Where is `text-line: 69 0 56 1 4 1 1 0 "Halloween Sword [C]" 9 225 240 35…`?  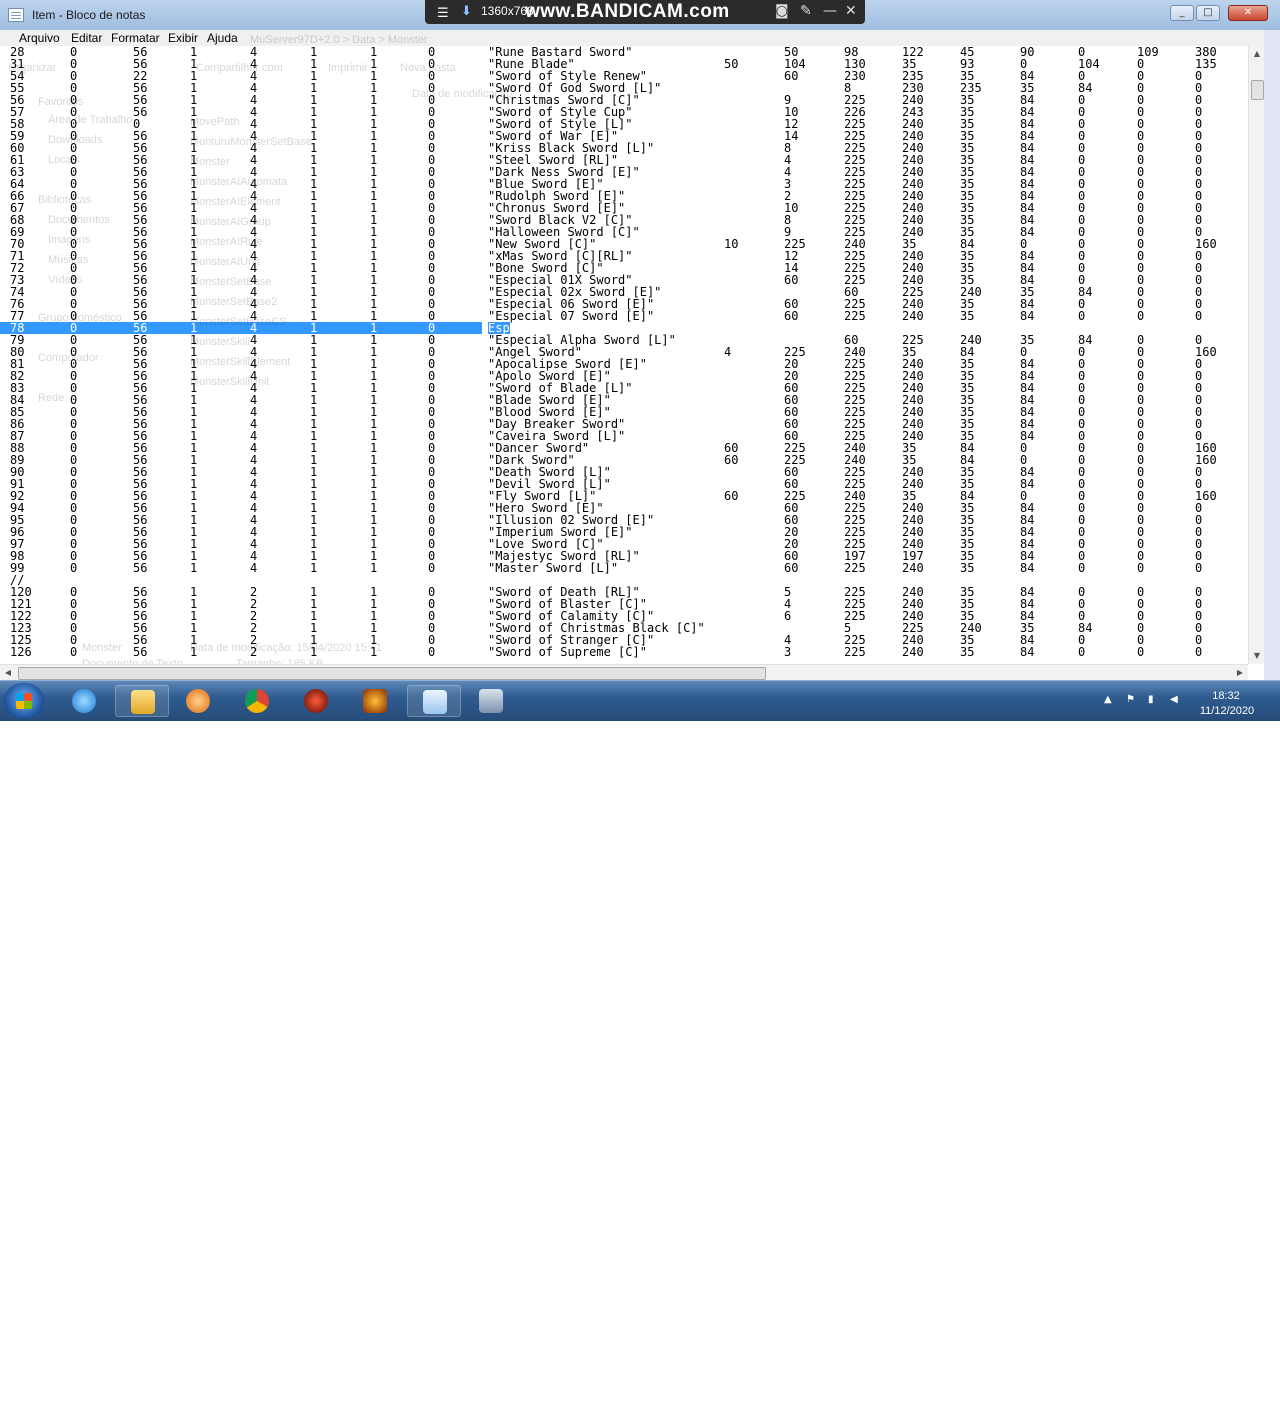
text-line: 69 0 56 1 4 1 1 0 "Halloween Sword [C]" 9 225 240 35… is located at coordinates (624, 232).